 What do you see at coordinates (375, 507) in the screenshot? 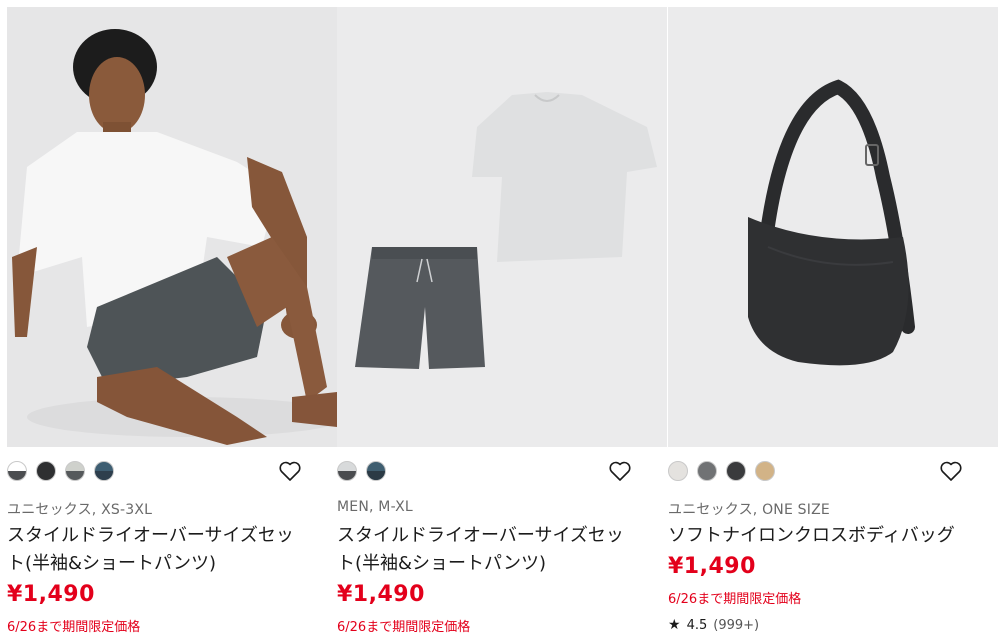
I see `product-labels: MEN, M-XL` at bounding box center [375, 507].